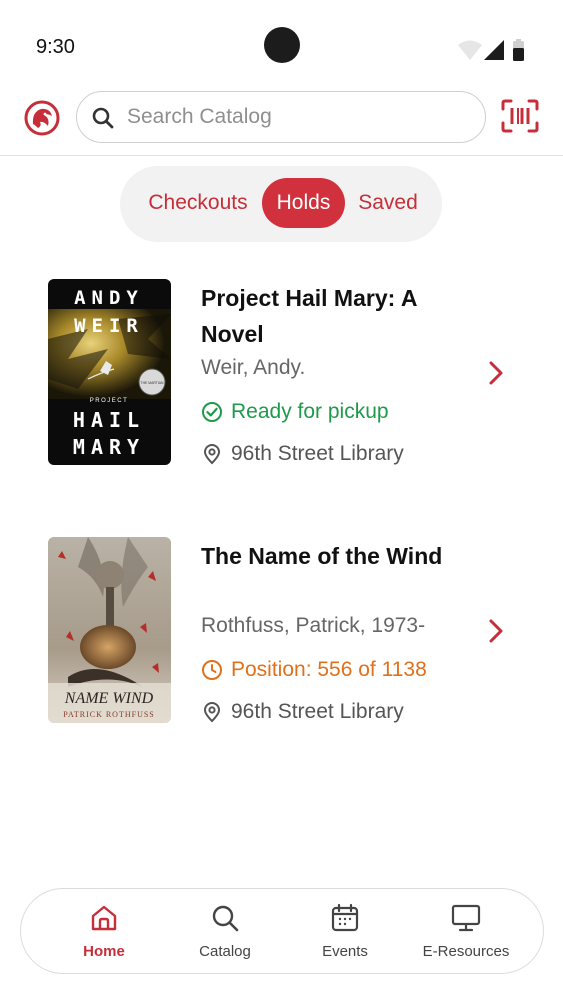  Describe the element at coordinates (322, 556) in the screenshot. I see `book-title: The Name of the Wind` at that location.